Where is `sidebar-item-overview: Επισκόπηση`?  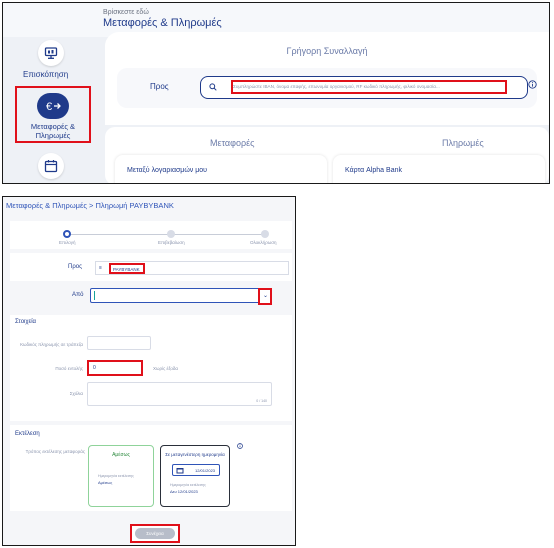 sidebar-item-overview: Επισκόπηση is located at coordinates (45, 74).